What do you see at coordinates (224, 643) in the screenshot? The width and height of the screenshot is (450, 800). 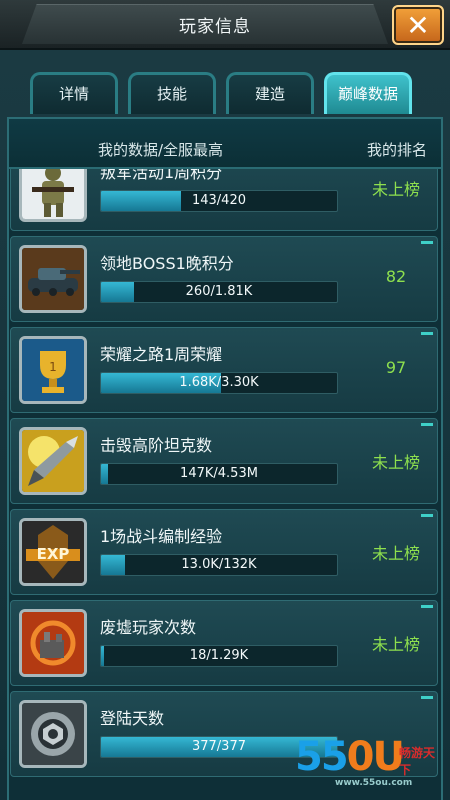 I see `stat-row: 废墟玩家次数 18/1.29K 未上榜` at bounding box center [224, 643].